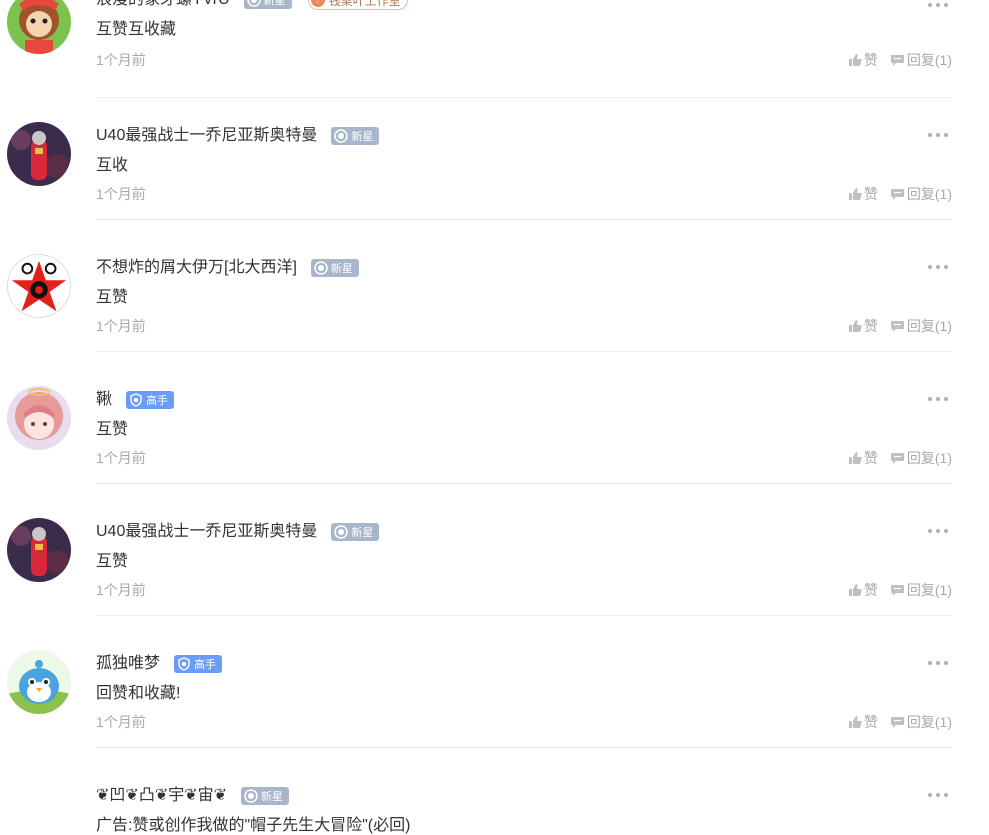 The image size is (989, 835). What do you see at coordinates (161, 796) in the screenshot?
I see `username: ❦凹❦凸❦宇❦宙❦` at bounding box center [161, 796].